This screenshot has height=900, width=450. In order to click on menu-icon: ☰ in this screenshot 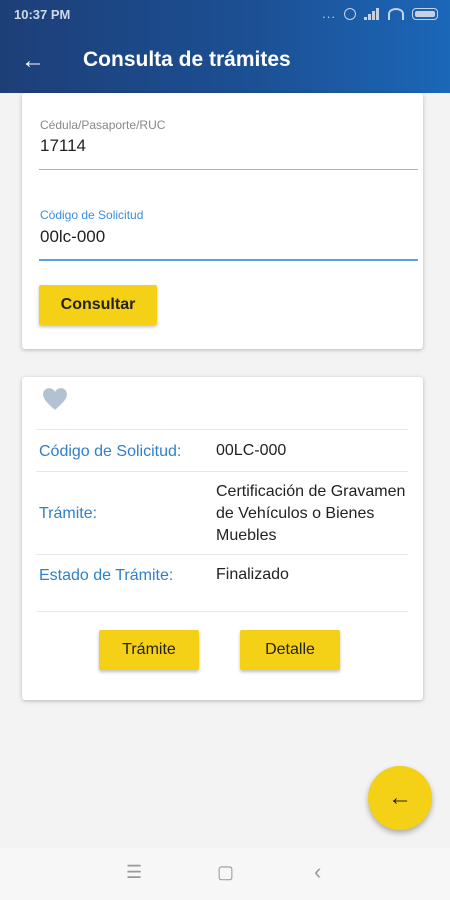, I will do `click(134, 872)`.